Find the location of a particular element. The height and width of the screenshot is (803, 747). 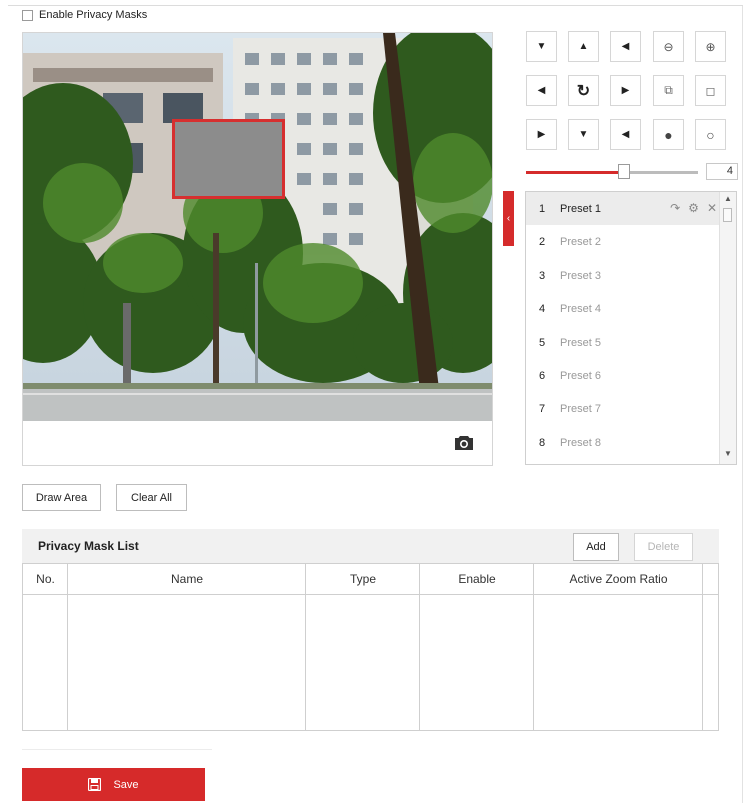

scroll-down-icon: ▼ is located at coordinates (728, 453).